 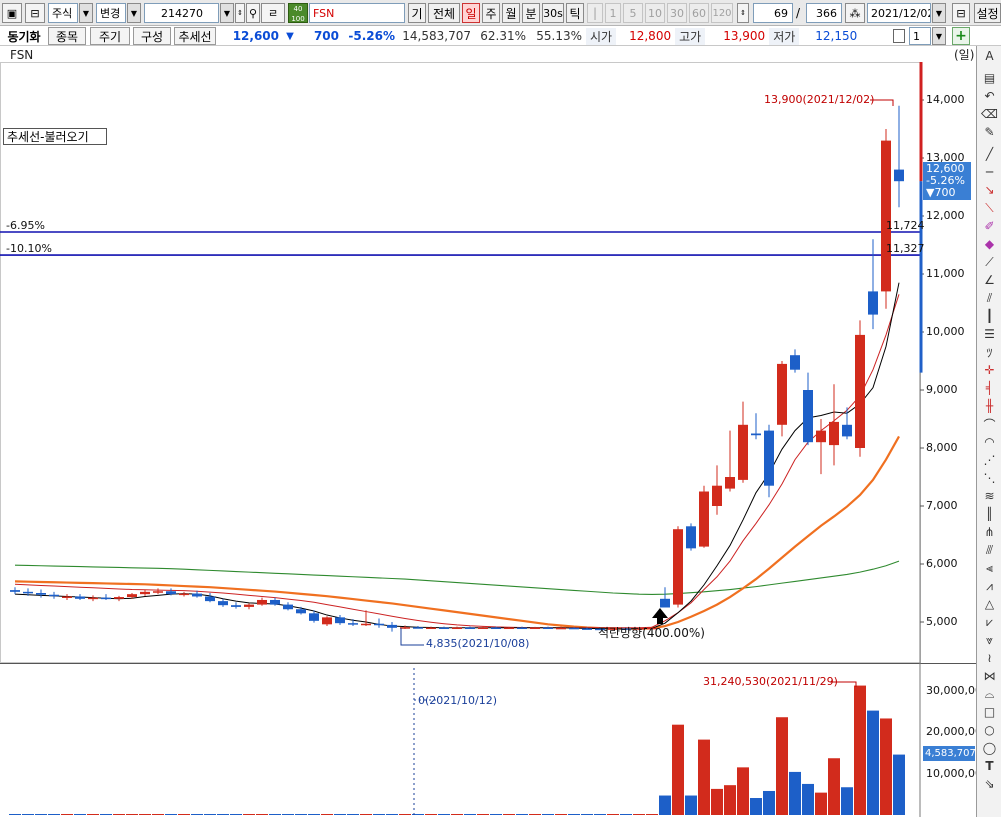 What do you see at coordinates (989, 586) in the screenshot?
I see `elliott-icon: ⩘` at bounding box center [989, 586].